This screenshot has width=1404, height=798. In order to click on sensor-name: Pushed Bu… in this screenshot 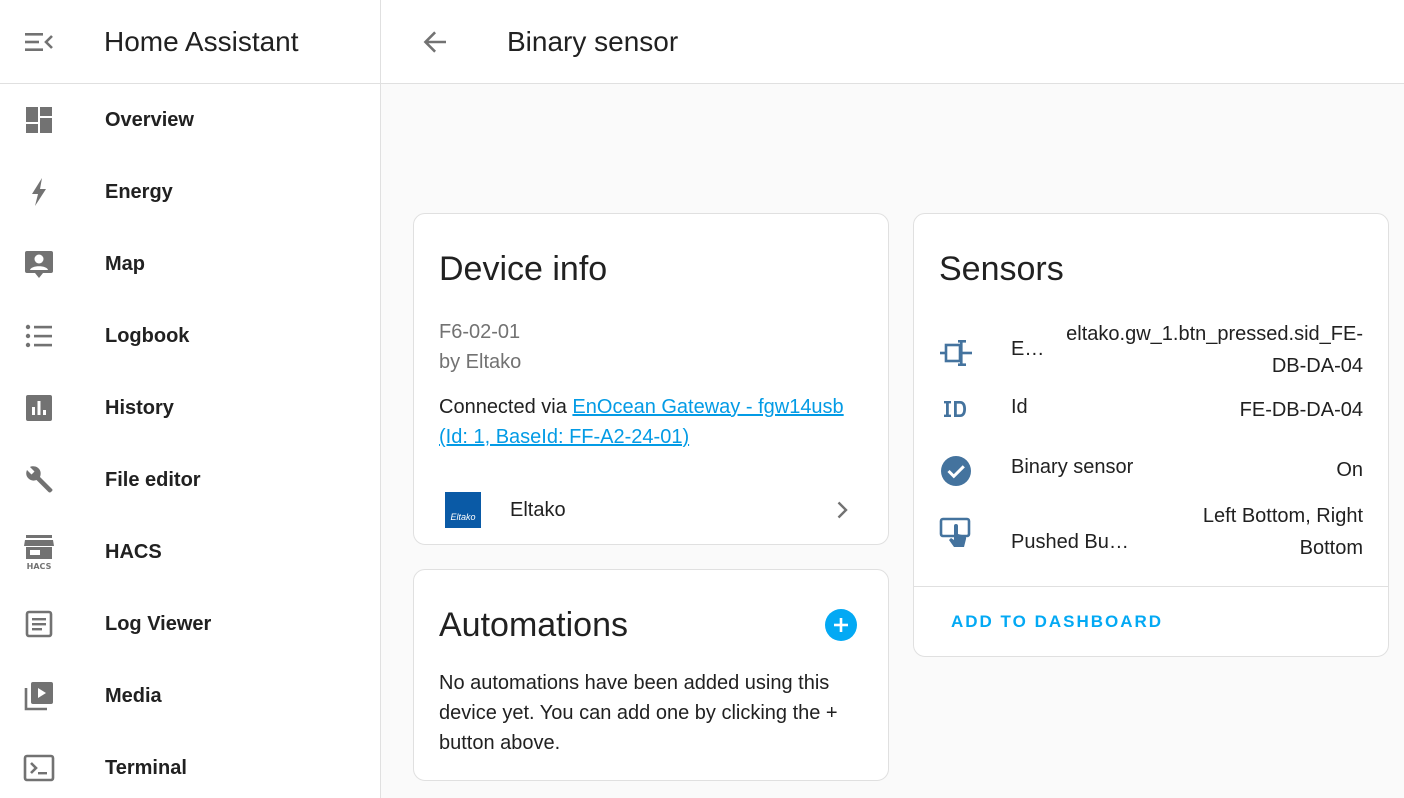, I will do `click(1070, 542)`.